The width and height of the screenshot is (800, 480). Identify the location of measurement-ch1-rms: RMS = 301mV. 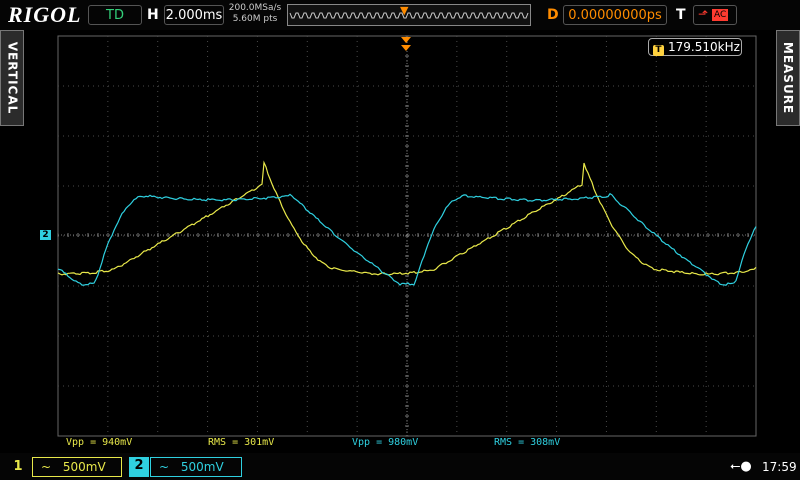
(241, 442).